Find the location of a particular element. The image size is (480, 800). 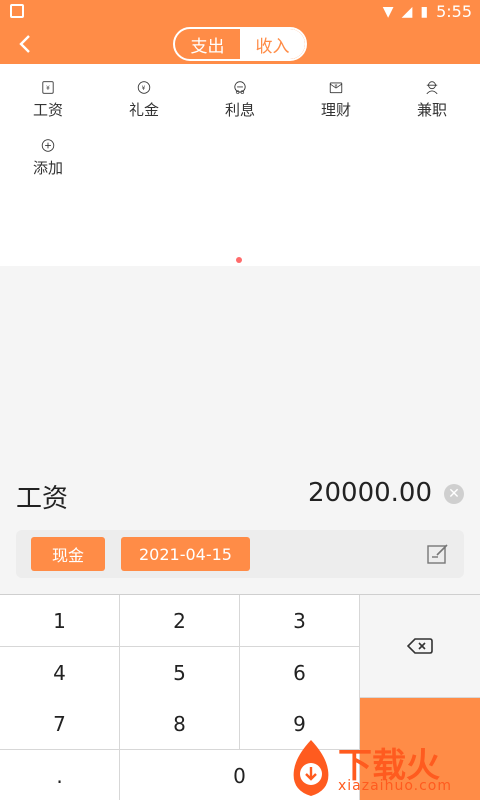

finance-icon: ¥ is located at coordinates (336, 88).